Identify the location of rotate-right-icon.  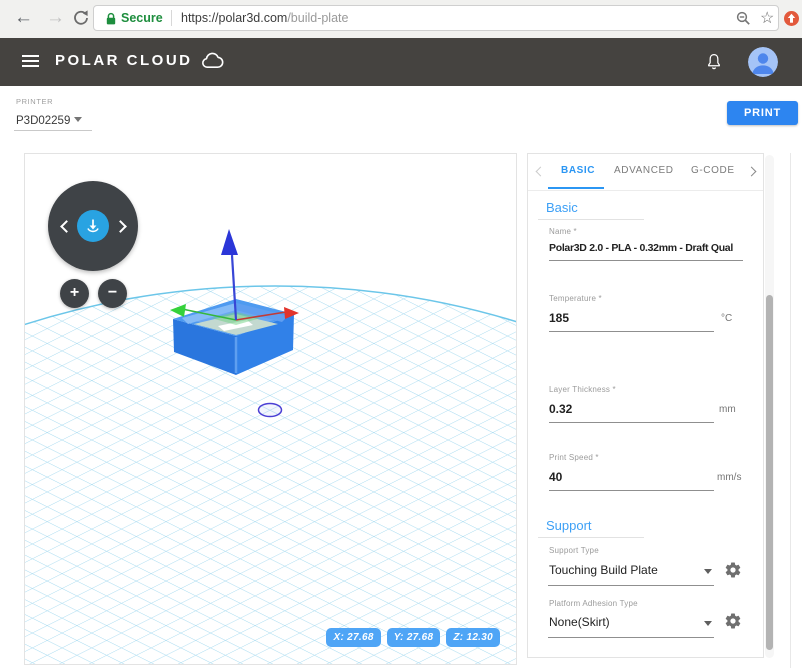
(120, 226).